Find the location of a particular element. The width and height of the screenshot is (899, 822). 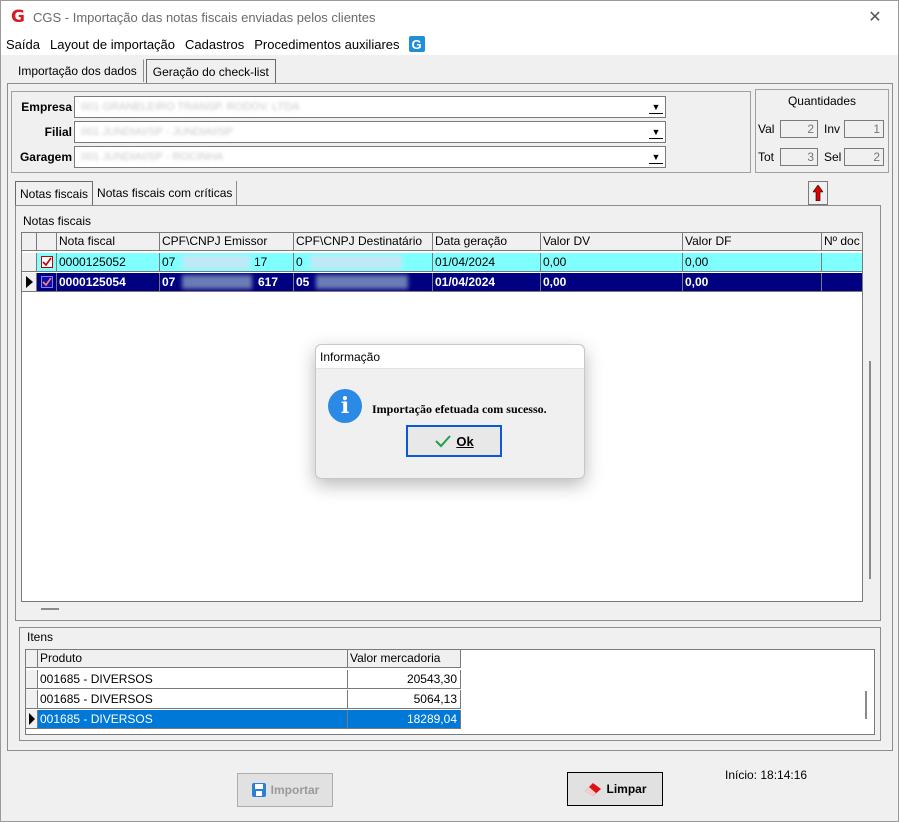

garagem-value: 001 JUNDIAI/SP - ROCINHA is located at coordinates (152, 157).